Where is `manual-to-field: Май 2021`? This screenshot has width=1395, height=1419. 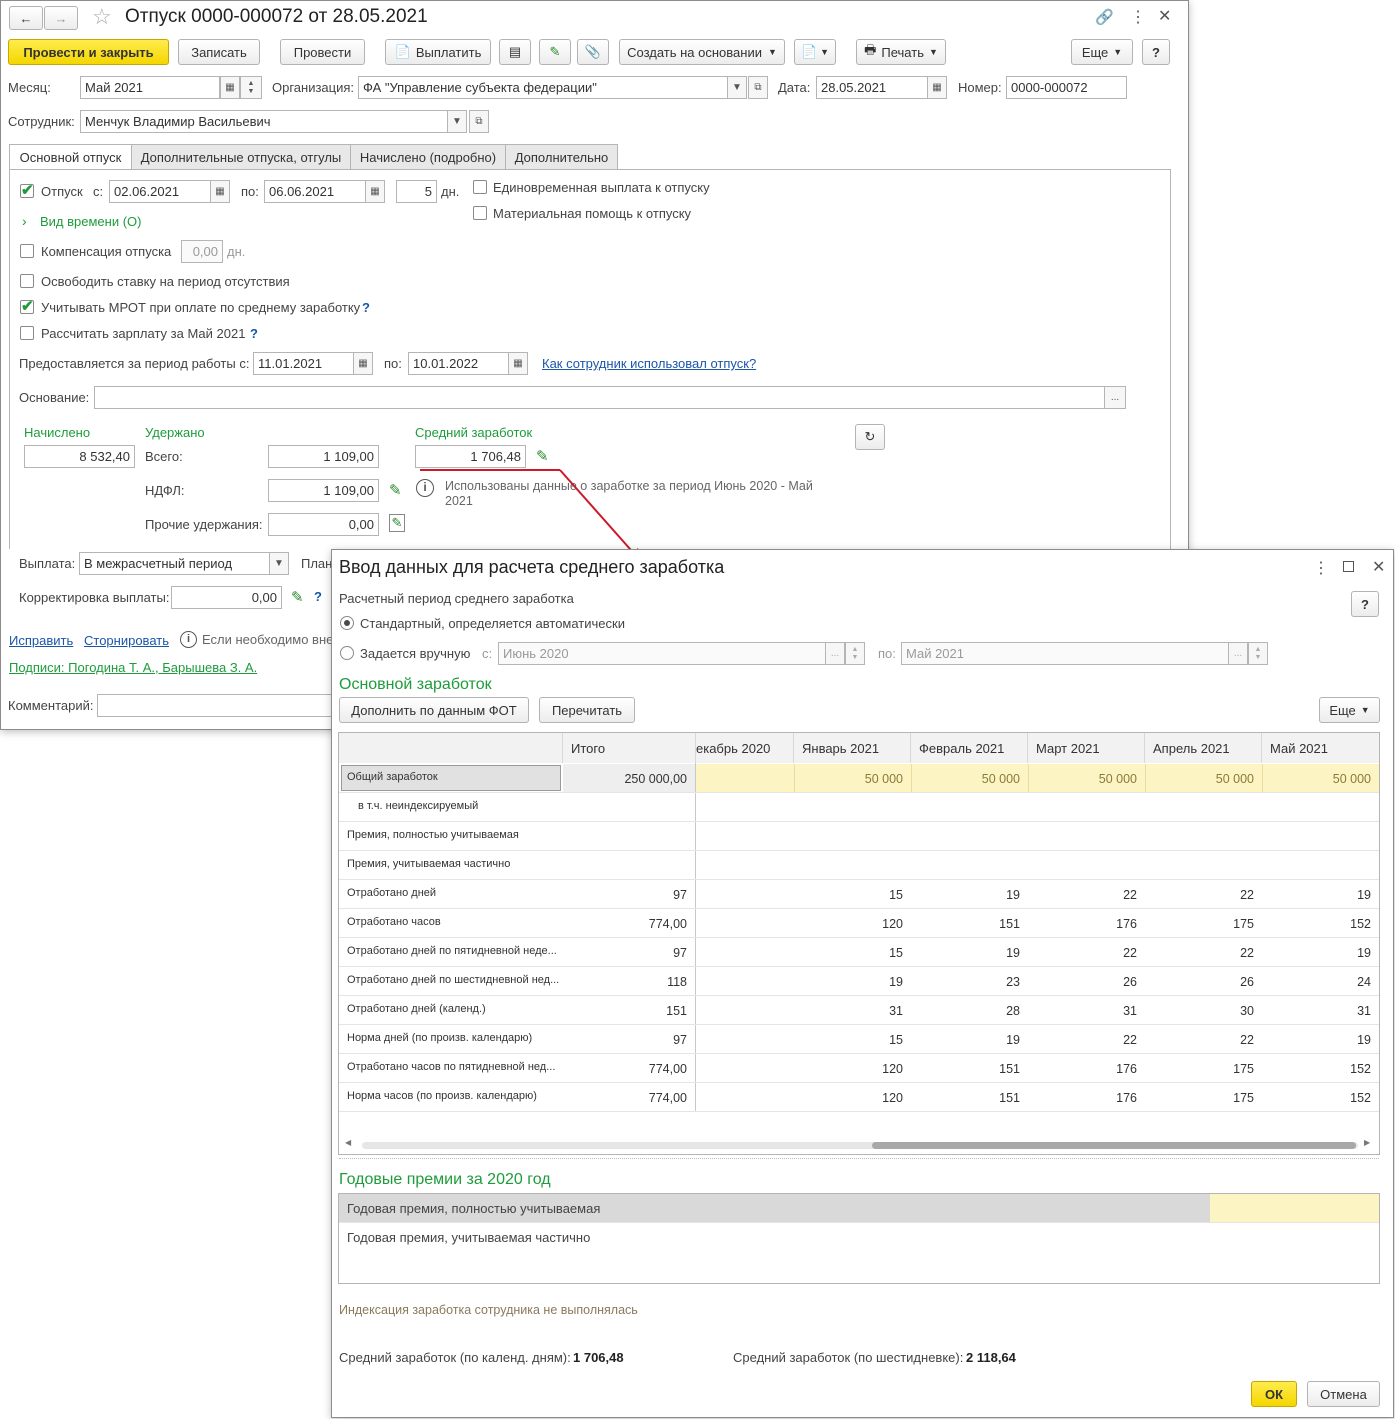
manual-to-field: Май 2021 is located at coordinates (1065, 653).